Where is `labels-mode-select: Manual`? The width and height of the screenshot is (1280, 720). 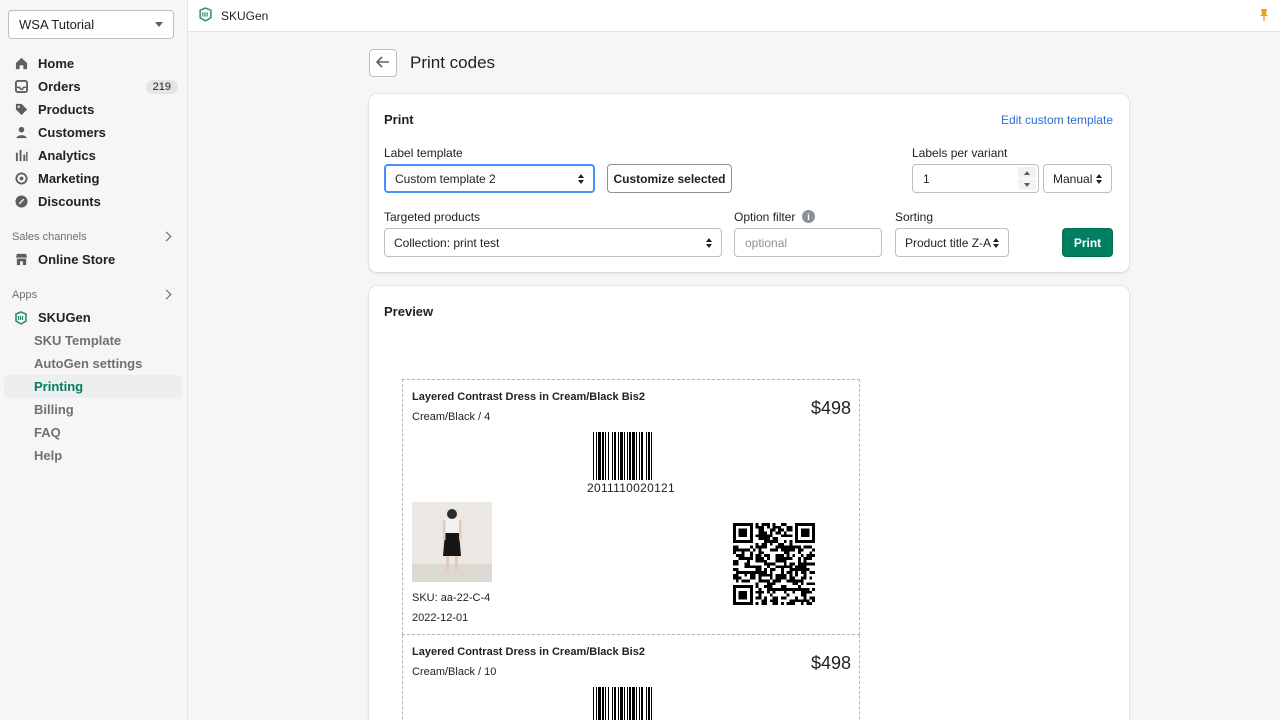 labels-mode-select: Manual is located at coordinates (1077, 178).